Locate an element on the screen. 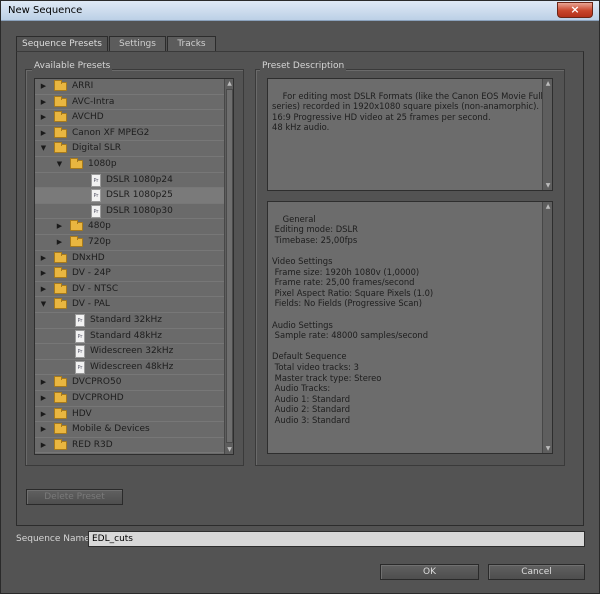  tree-folder-row: ▼ Digital SLR is located at coordinates (130, 149).